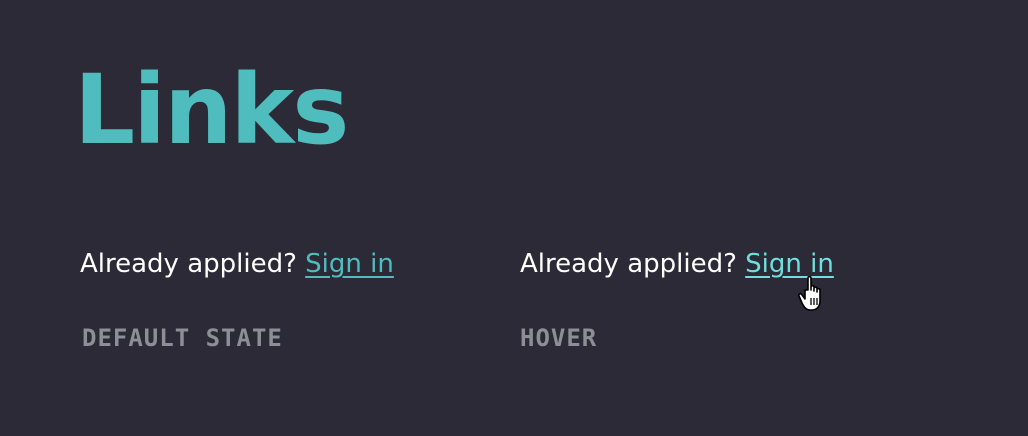  What do you see at coordinates (211, 110) in the screenshot?
I see `page-title: Links` at bounding box center [211, 110].